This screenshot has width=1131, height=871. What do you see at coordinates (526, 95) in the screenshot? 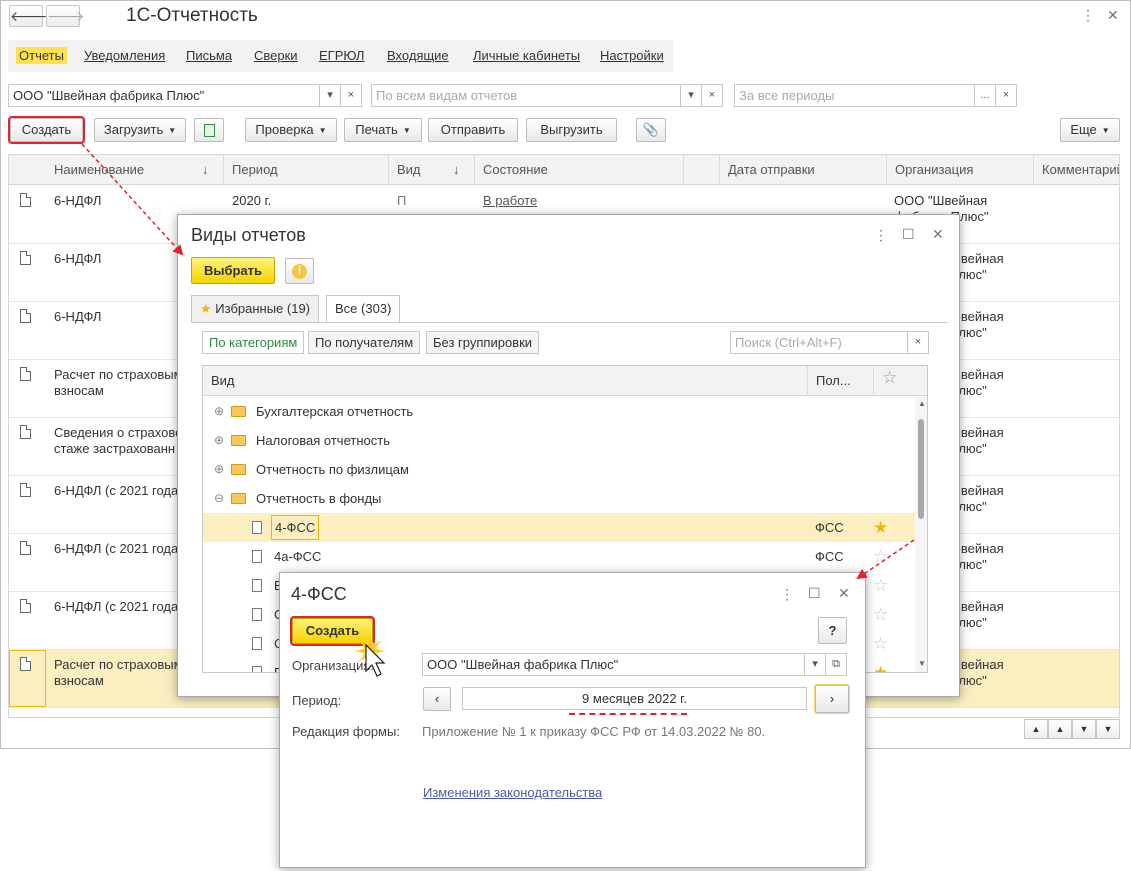
I see `report-kind-filter: По всем видам отчетов` at bounding box center [526, 95].